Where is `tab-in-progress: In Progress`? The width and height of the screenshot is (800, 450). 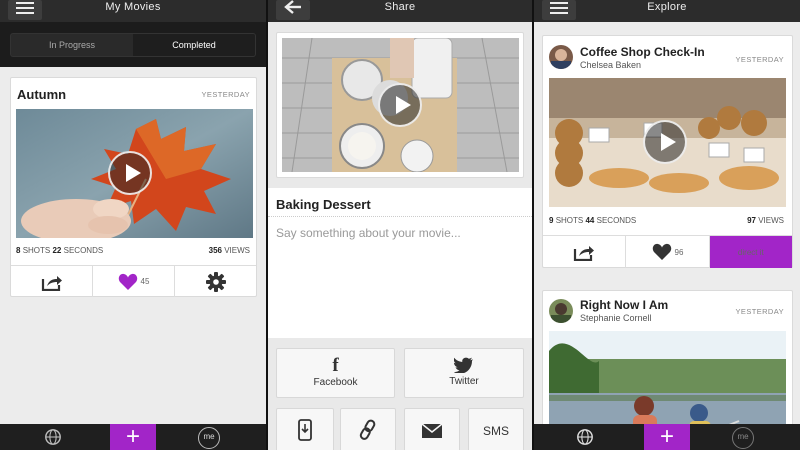
tab-in-progress: In Progress is located at coordinates (72, 45).